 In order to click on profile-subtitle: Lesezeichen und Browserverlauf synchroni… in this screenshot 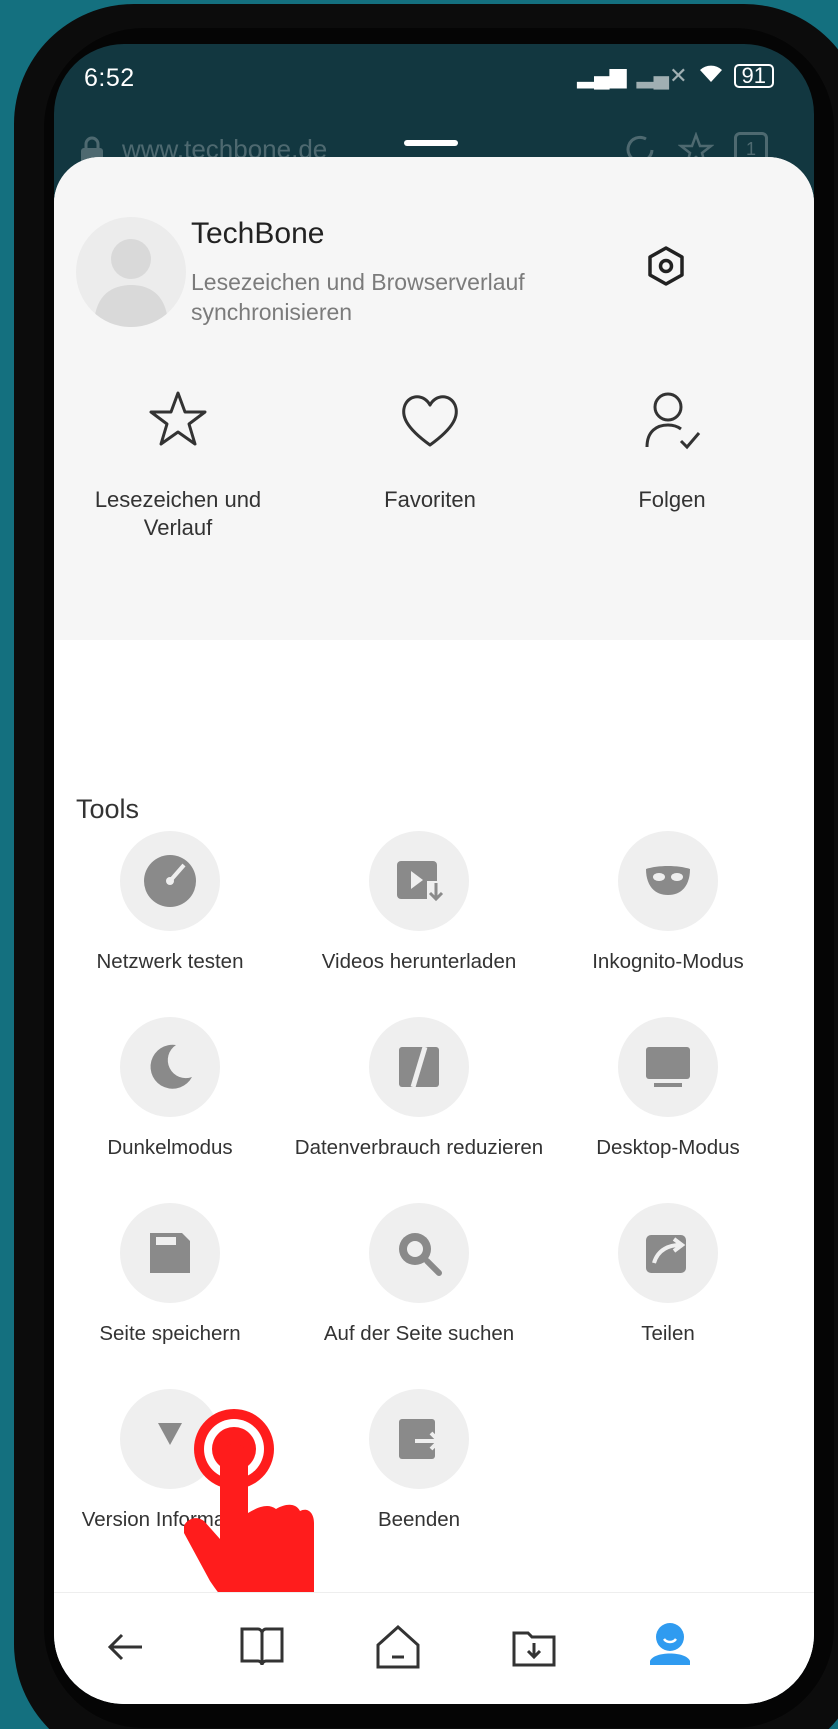, I will do `click(401, 297)`.